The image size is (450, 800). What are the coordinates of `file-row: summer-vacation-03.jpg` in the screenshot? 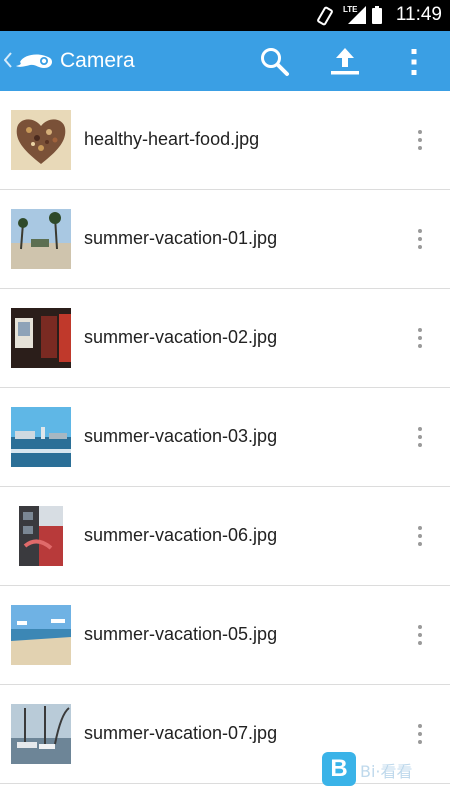 It's located at (225, 437).